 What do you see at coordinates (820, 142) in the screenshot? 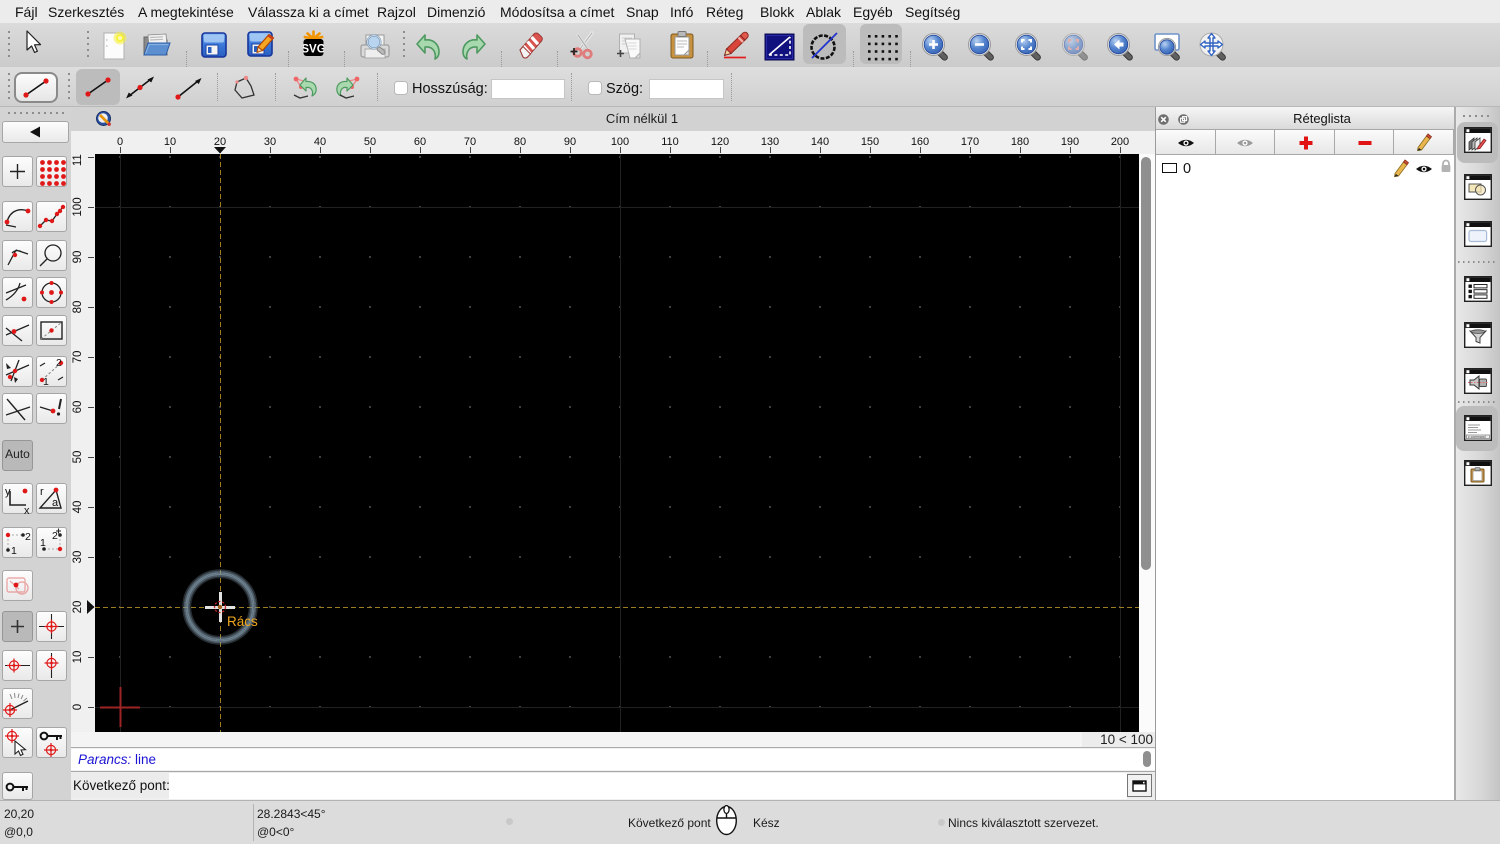
I see `svg-text: 140` at bounding box center [820, 142].